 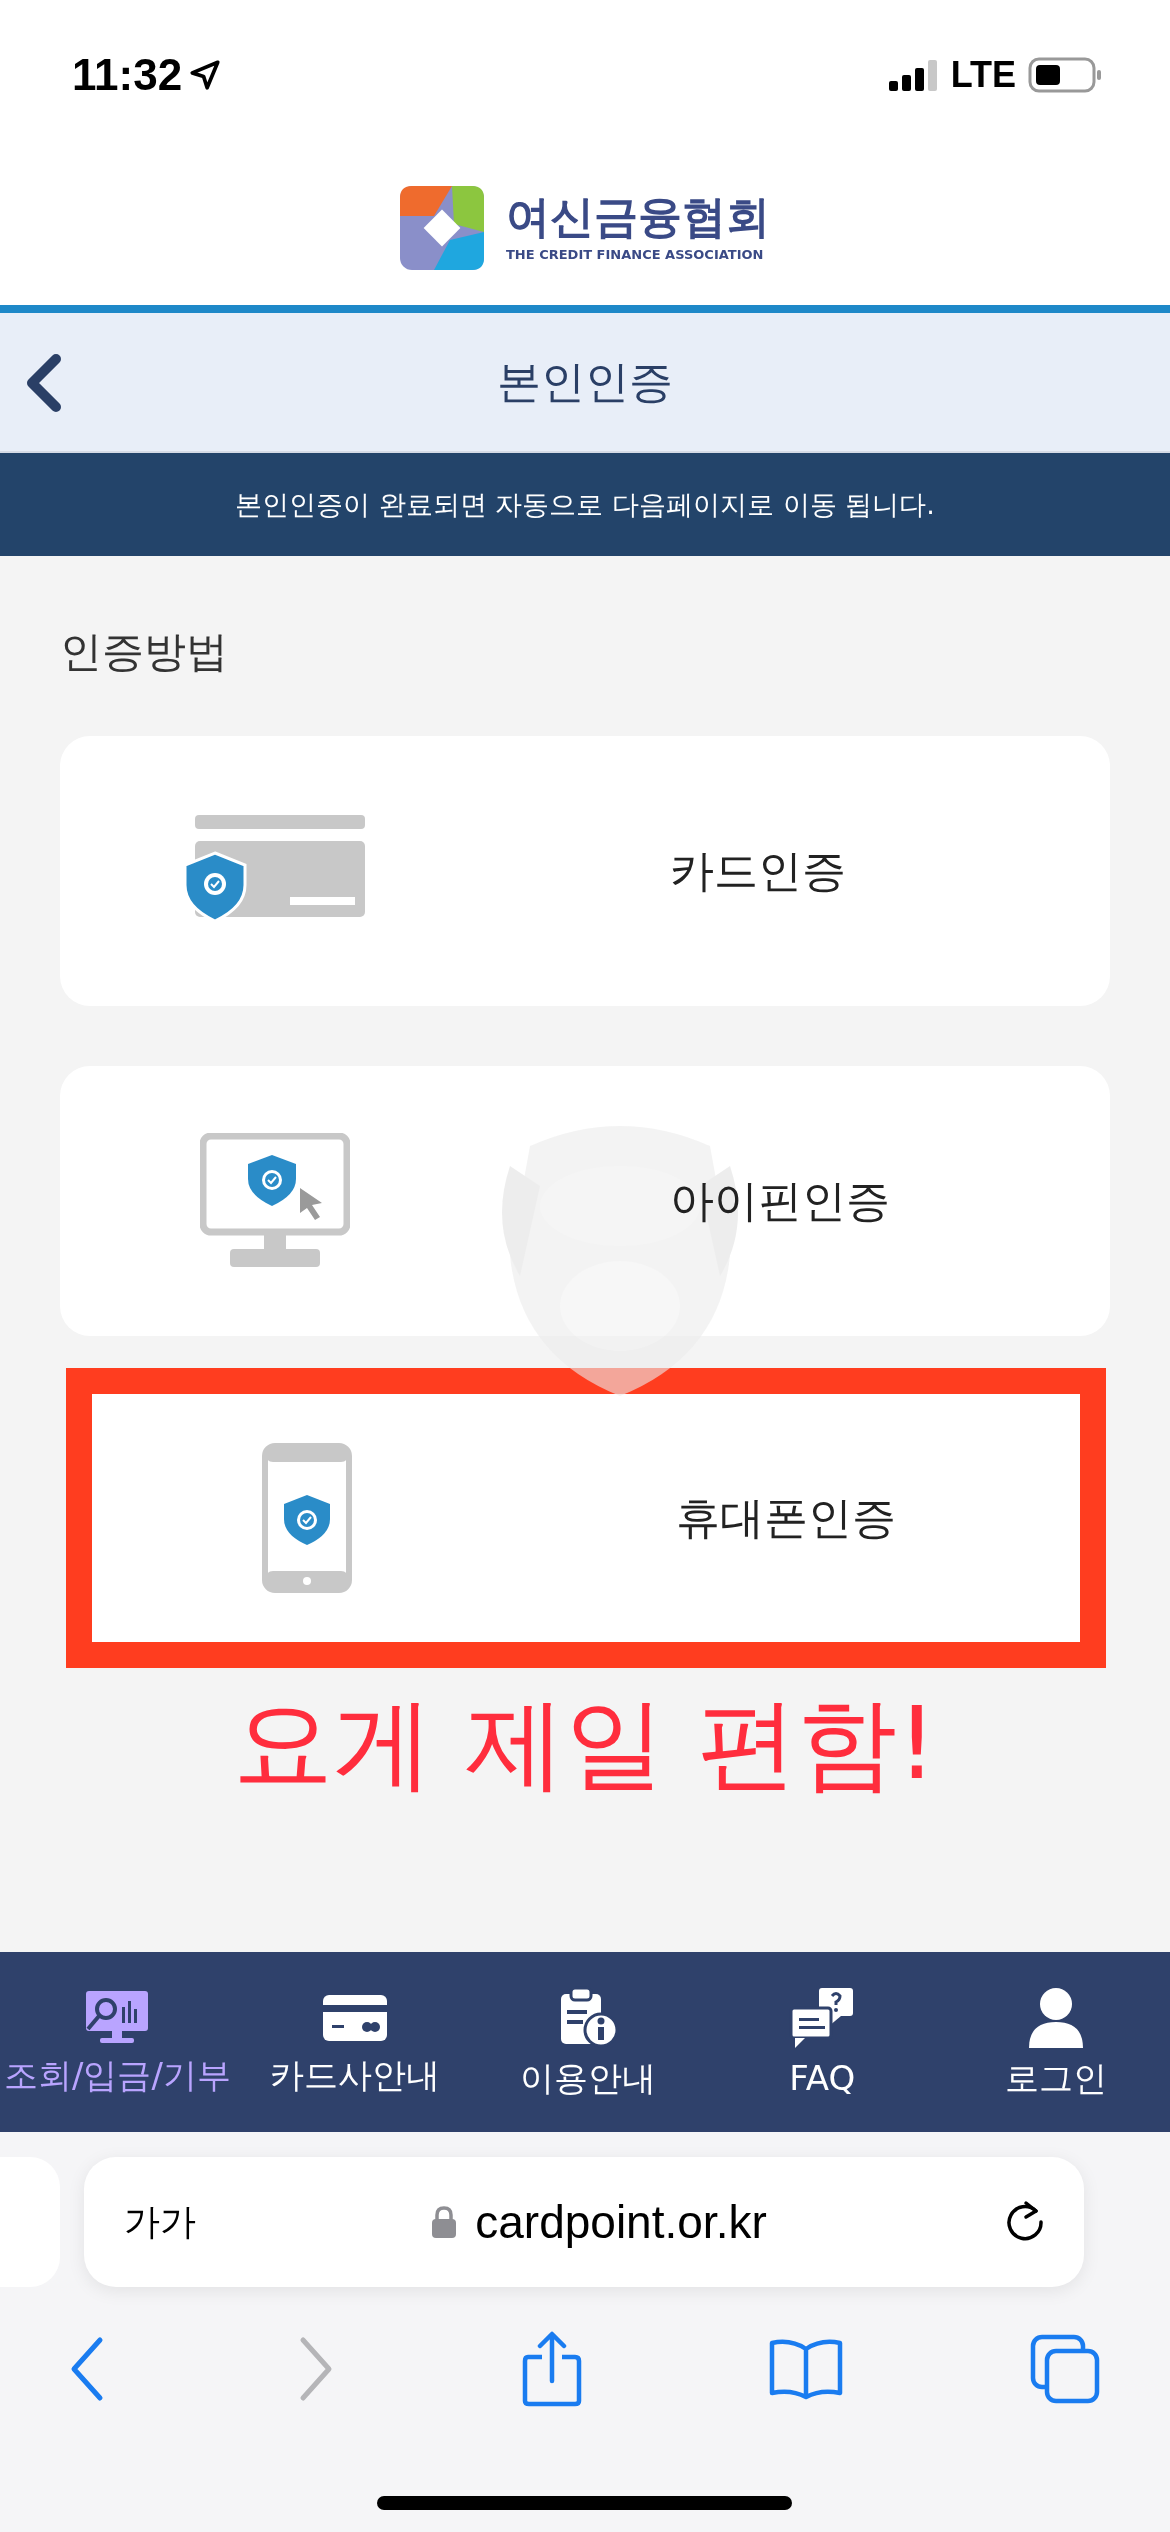 What do you see at coordinates (638, 217) in the screenshot?
I see `logo-name: 여신금융협회` at bounding box center [638, 217].